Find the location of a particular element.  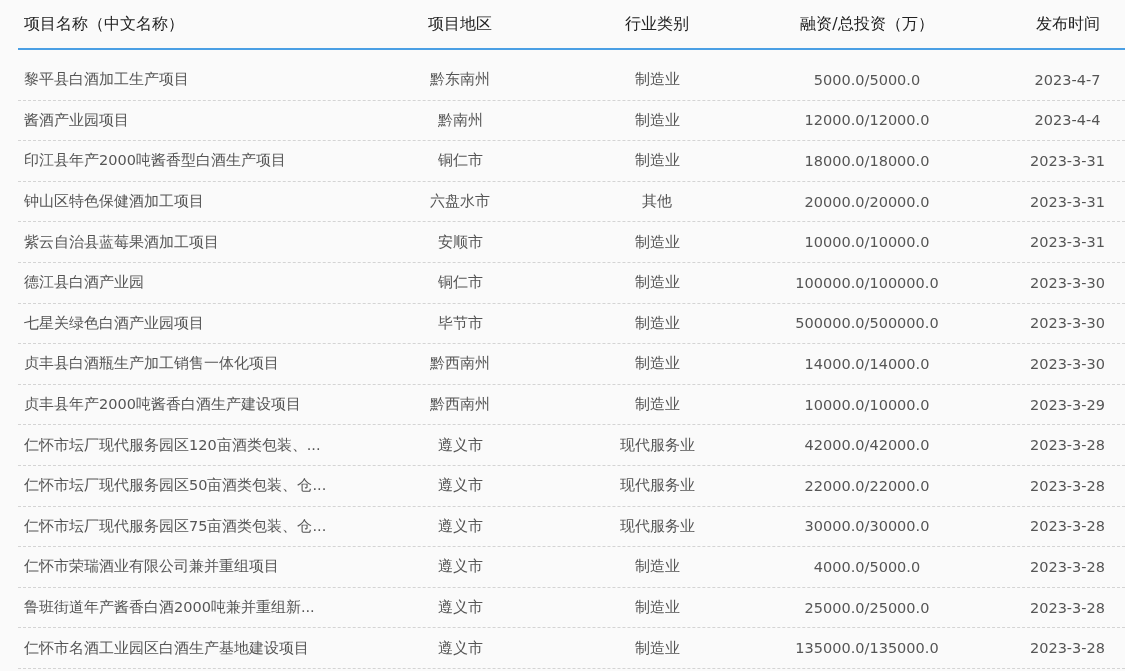

table-cell: 22000.0/22000.0 is located at coordinates (867, 485).